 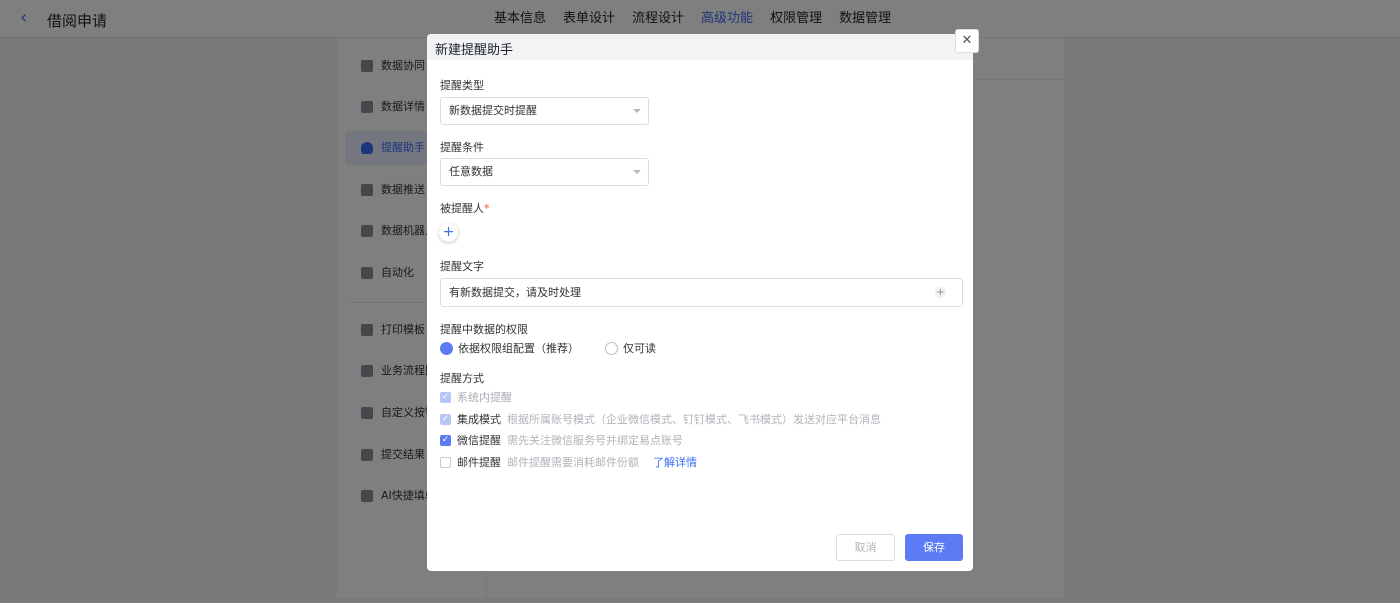 I want to click on method-name: 系统内提醒, so click(x=484, y=397).